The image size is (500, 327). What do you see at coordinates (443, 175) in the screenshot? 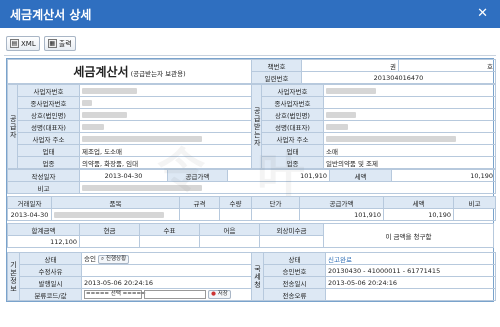
I see `tax-value: 10,190` at bounding box center [443, 175].